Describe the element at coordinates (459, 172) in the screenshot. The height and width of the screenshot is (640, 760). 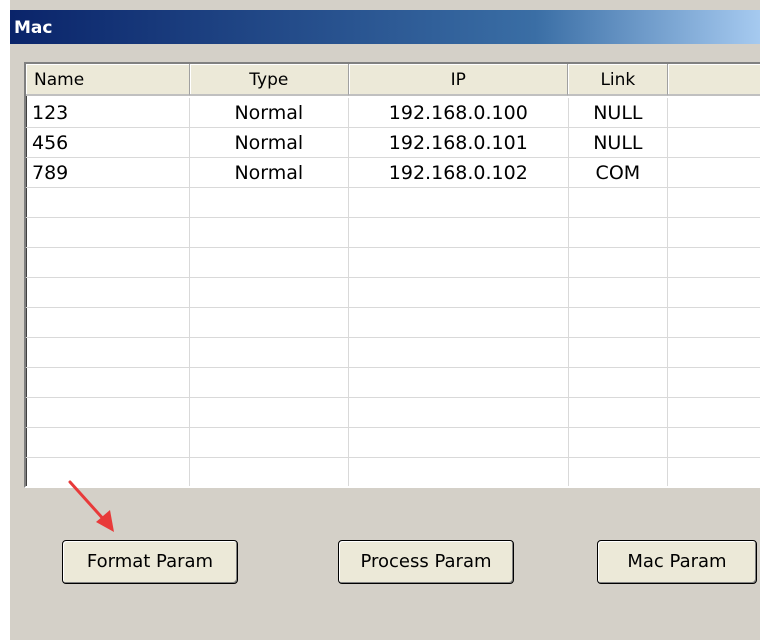
I see `cell-ip: 192.168.0.102` at that location.